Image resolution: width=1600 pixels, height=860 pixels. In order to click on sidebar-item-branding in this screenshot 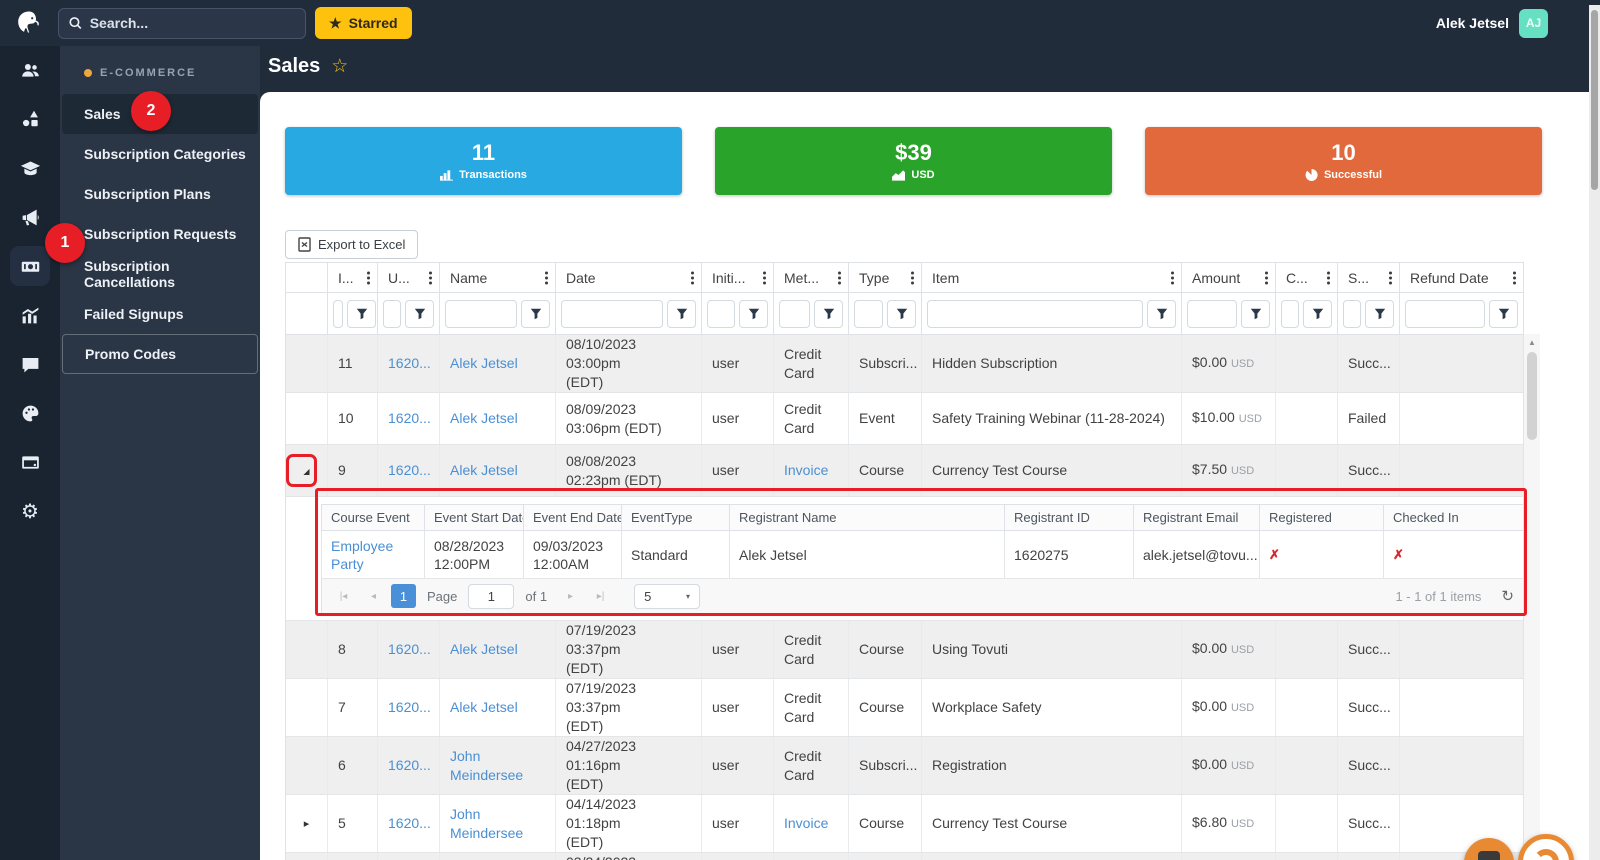, I will do `click(30, 413)`.